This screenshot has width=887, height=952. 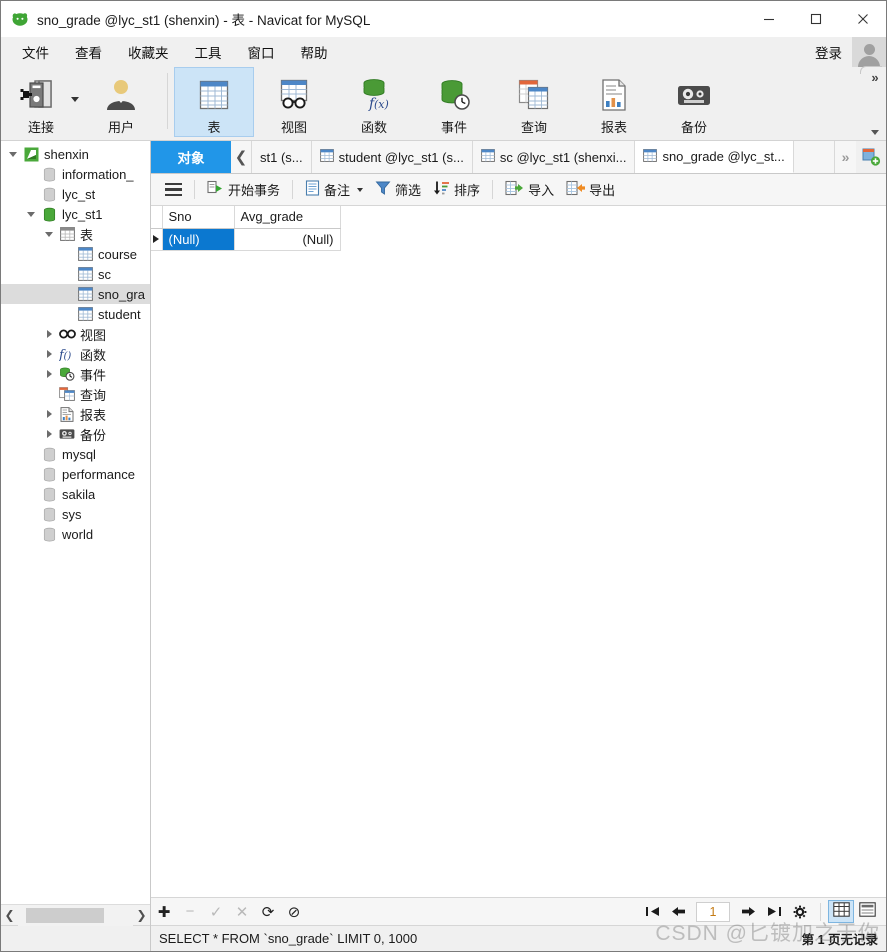 I want to click on toolbar-divider, so click(x=167, y=101).